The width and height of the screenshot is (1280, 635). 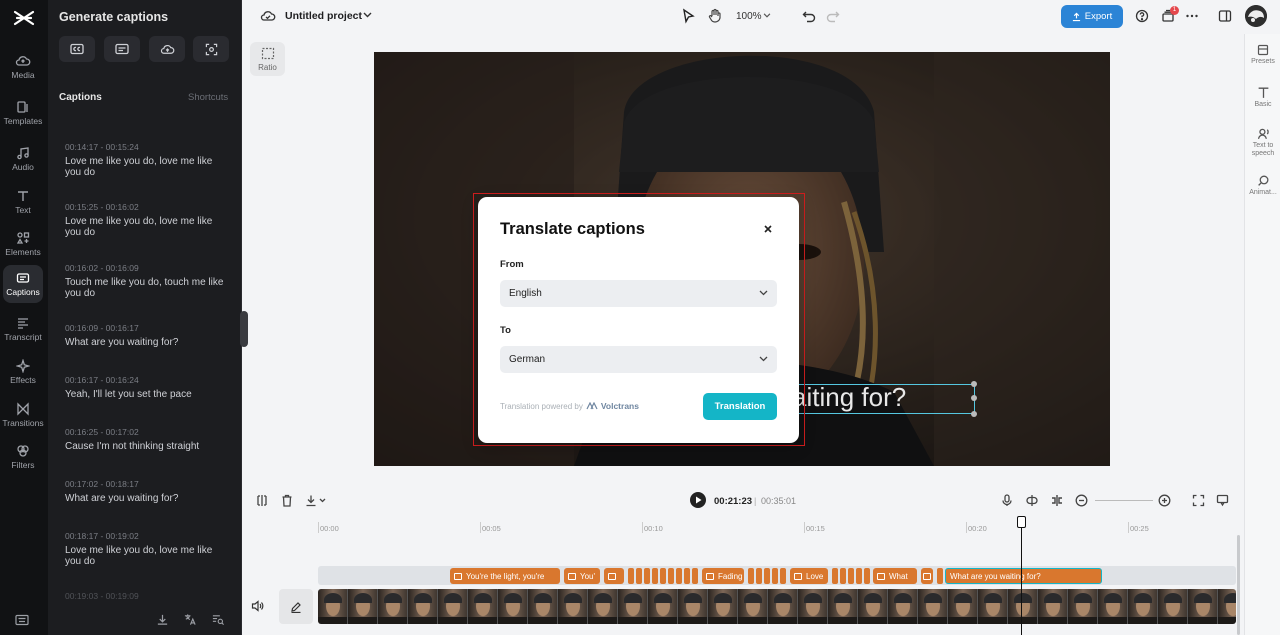 I want to click on comment-button, so click(x=1222, y=500).